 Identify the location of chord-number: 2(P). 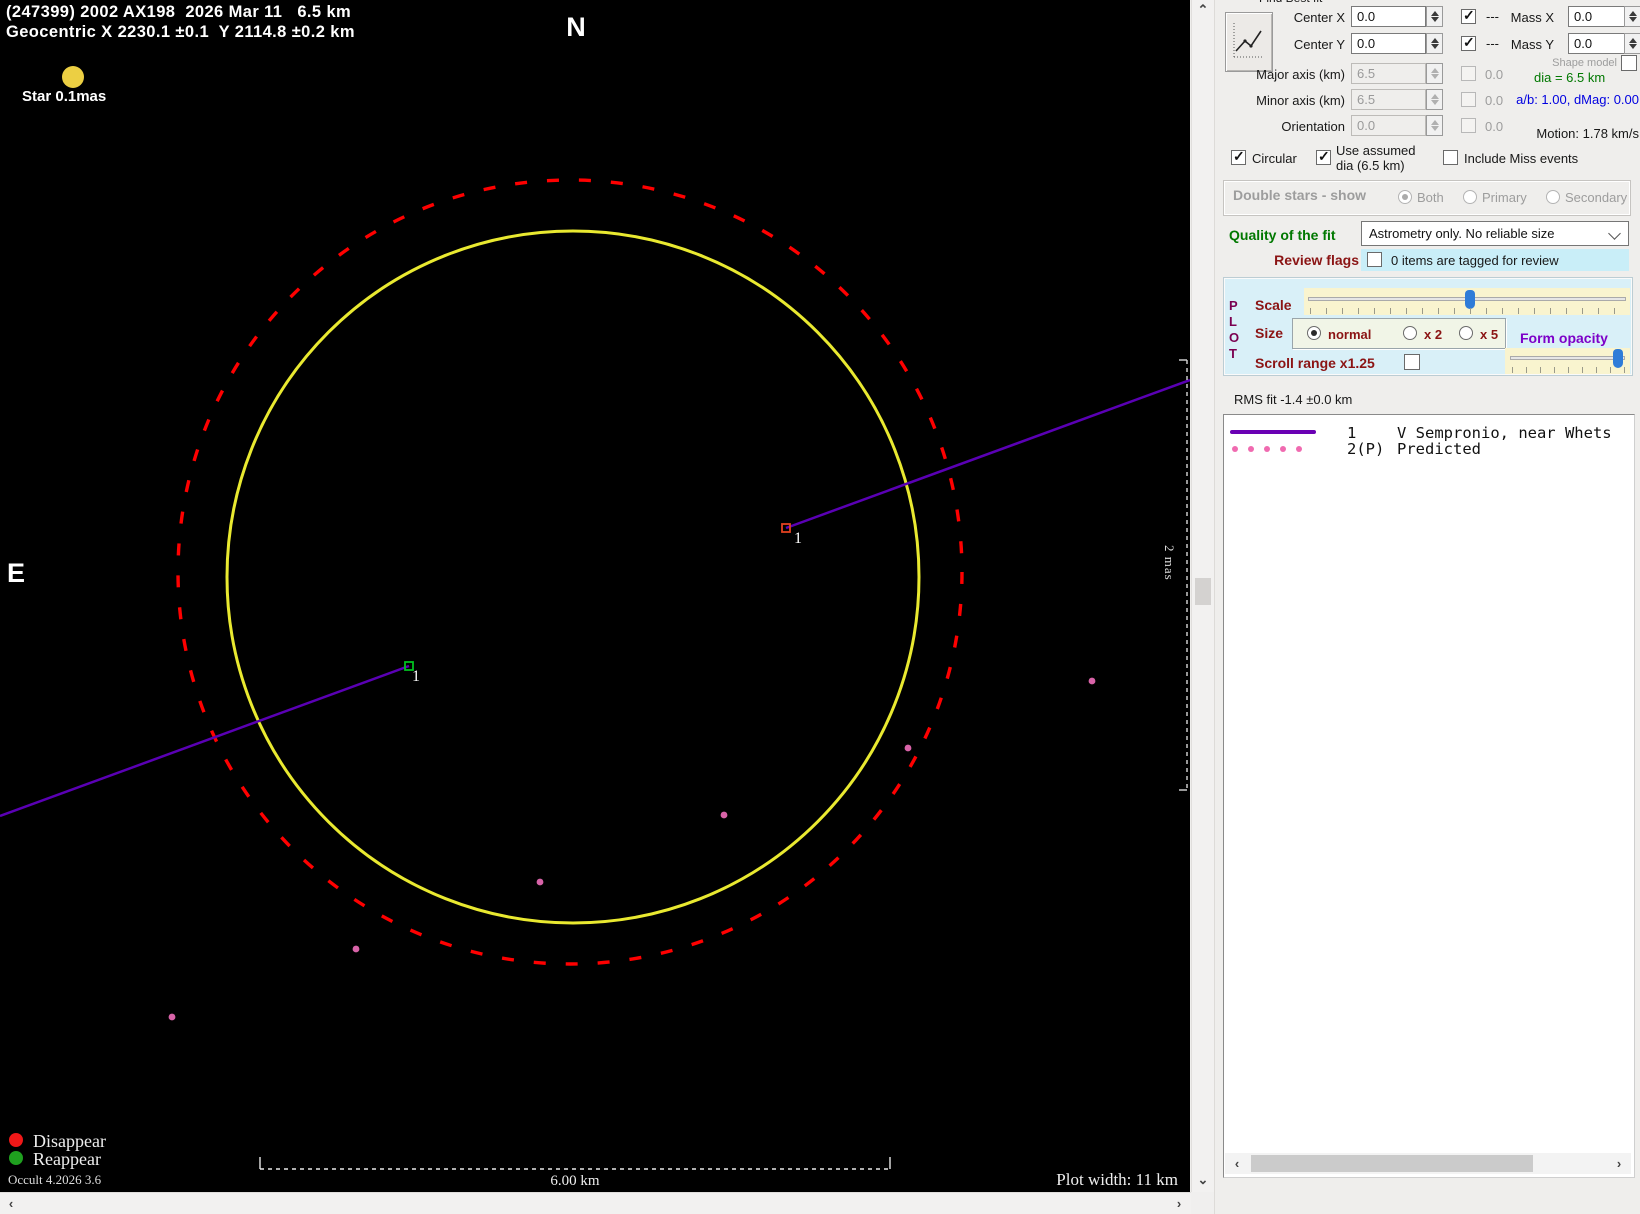
(1366, 449).